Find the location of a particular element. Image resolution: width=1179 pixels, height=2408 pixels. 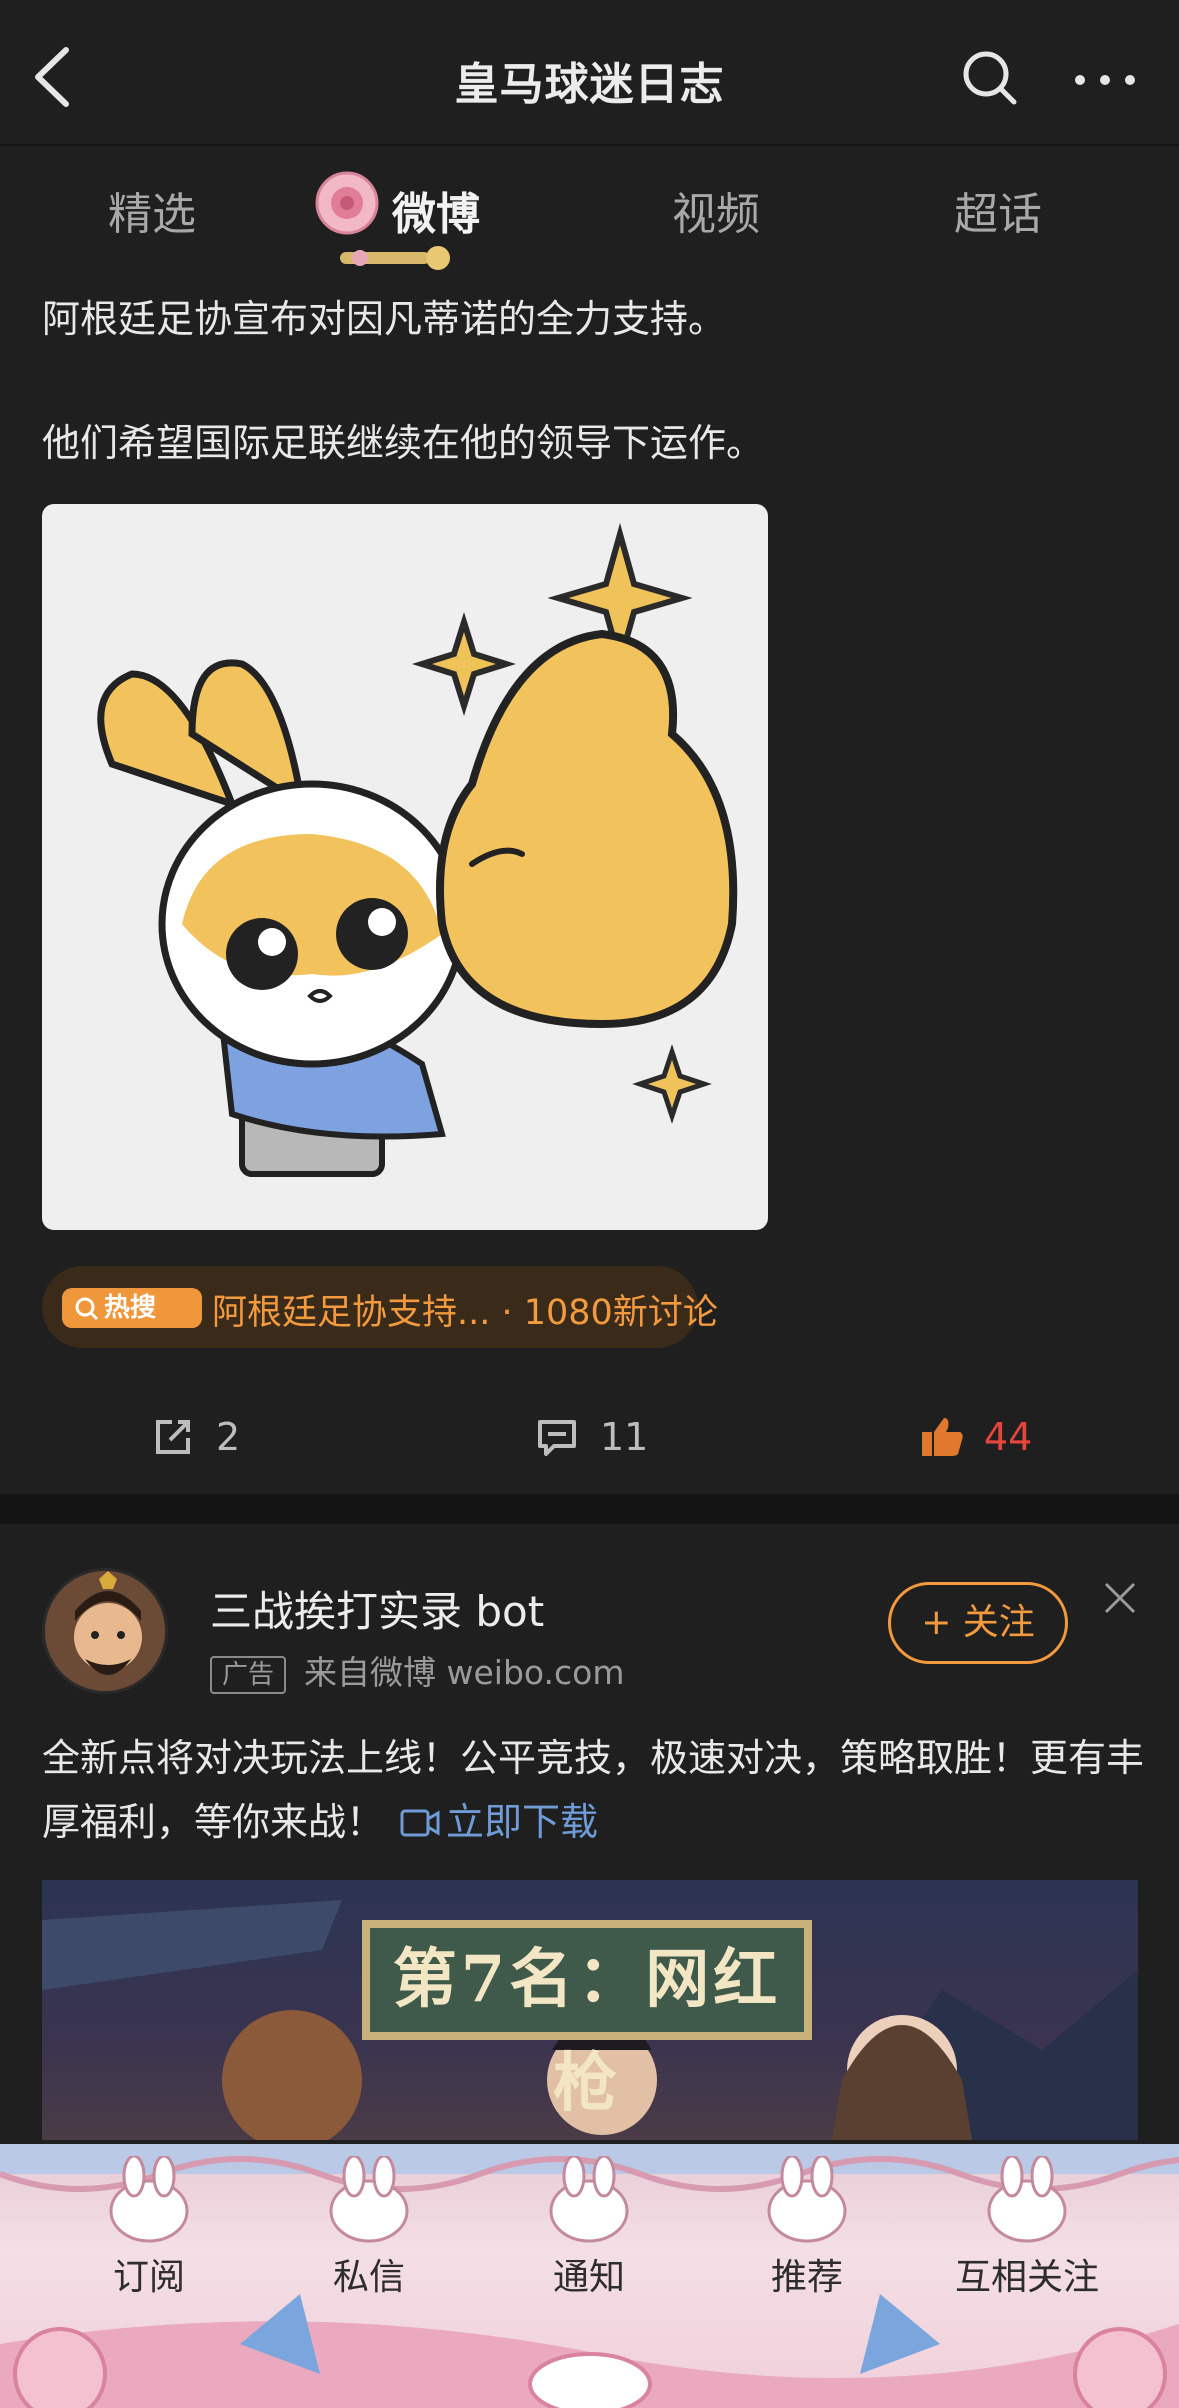

thumbs-up-icon is located at coordinates (942, 1437).